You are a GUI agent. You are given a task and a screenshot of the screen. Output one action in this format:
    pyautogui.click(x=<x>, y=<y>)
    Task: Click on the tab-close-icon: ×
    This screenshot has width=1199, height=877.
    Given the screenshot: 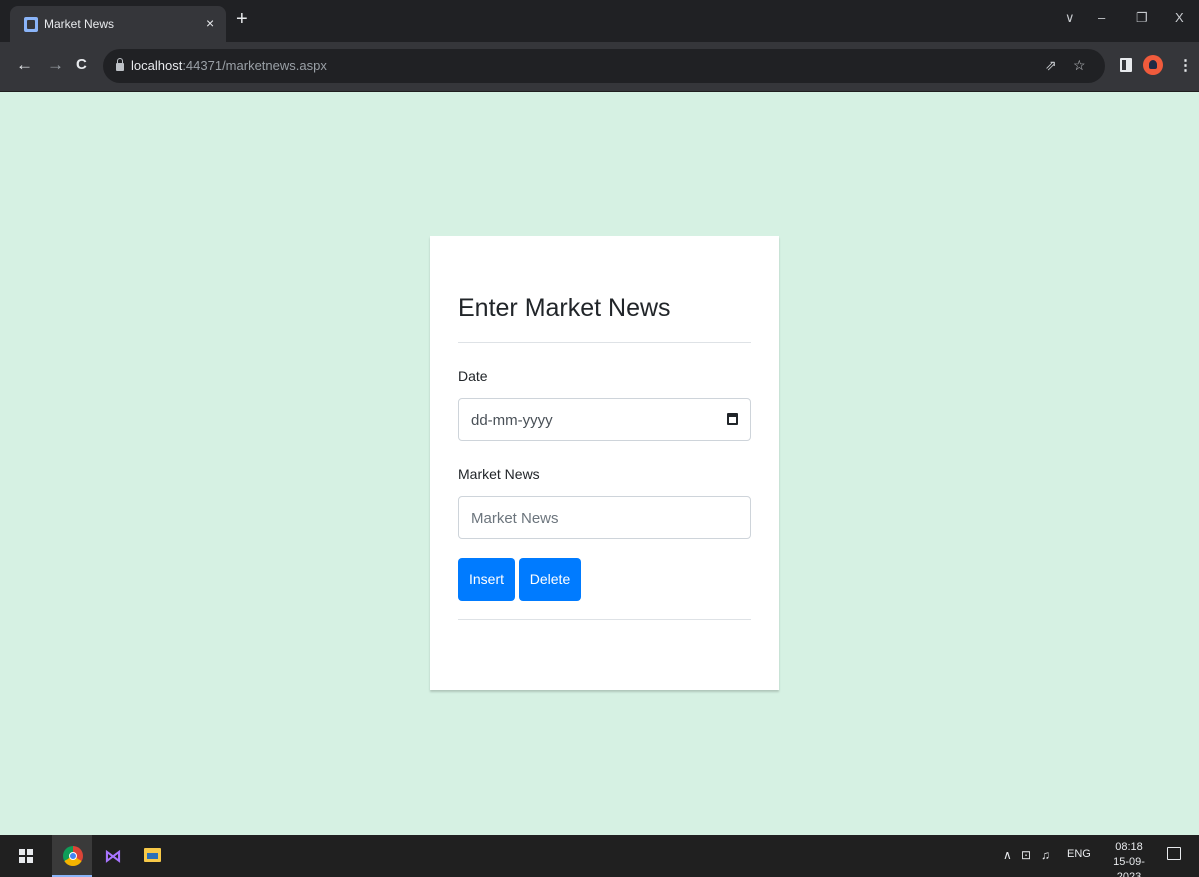 What is the action you would take?
    pyautogui.click(x=210, y=23)
    